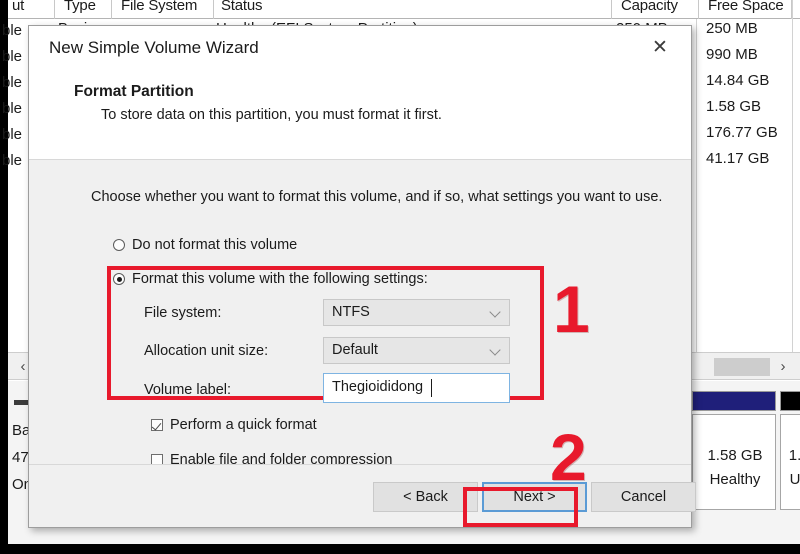  Describe the element at coordinates (735, 479) in the screenshot. I see `partition-status: Healthy` at that location.